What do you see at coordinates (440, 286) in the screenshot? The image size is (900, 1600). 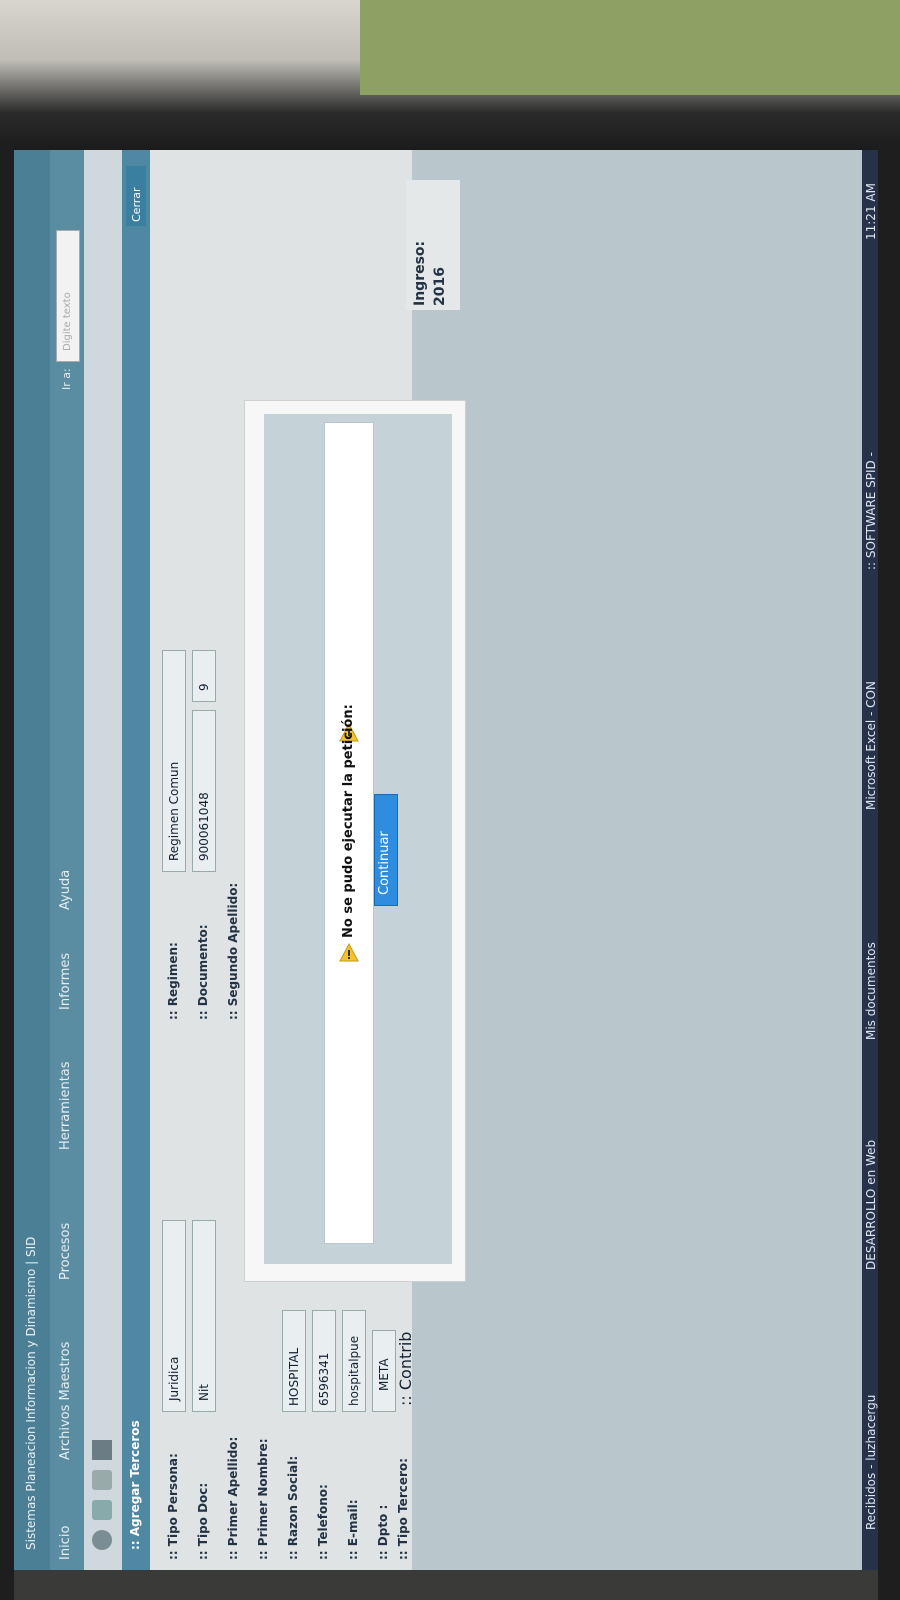 I see `year-value: 2016` at bounding box center [440, 286].